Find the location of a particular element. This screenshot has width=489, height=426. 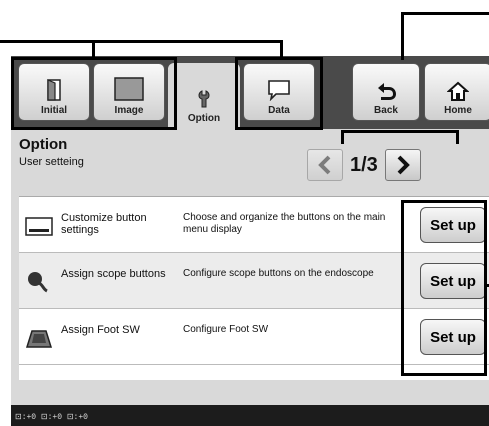

tab-image: Image is located at coordinates (129, 92).